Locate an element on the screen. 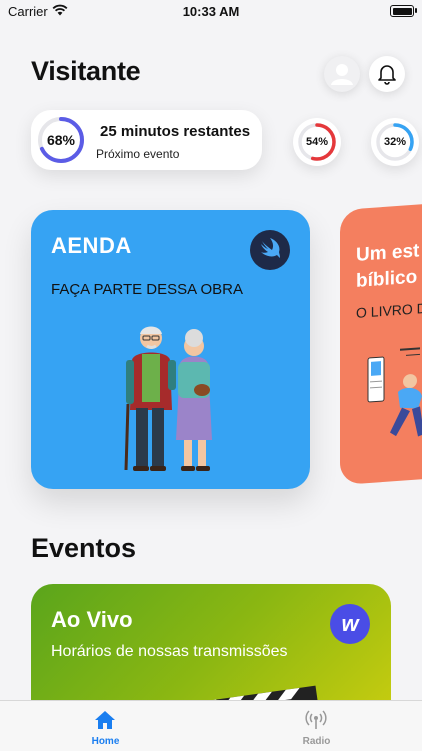  featured-card-bible-study: Um est bíblico O LIVRO D is located at coordinates (381, 343).